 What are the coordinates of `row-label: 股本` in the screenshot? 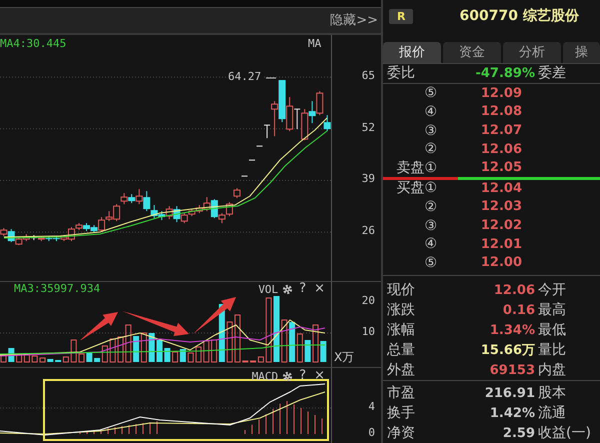 It's located at (551, 393).